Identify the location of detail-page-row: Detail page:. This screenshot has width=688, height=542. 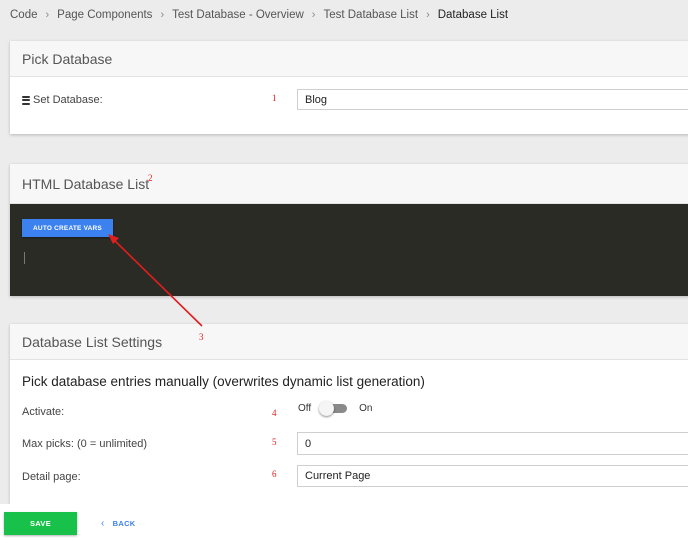
(51, 477).